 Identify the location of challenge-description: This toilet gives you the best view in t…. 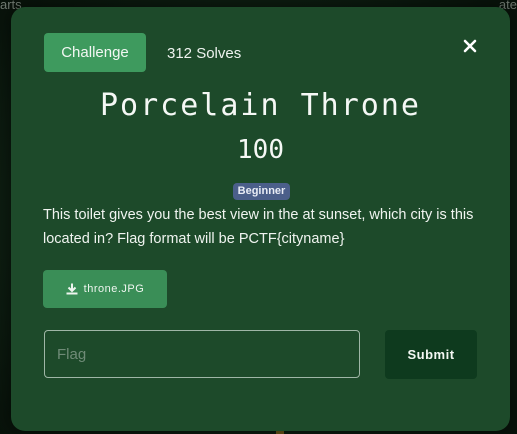
(258, 227).